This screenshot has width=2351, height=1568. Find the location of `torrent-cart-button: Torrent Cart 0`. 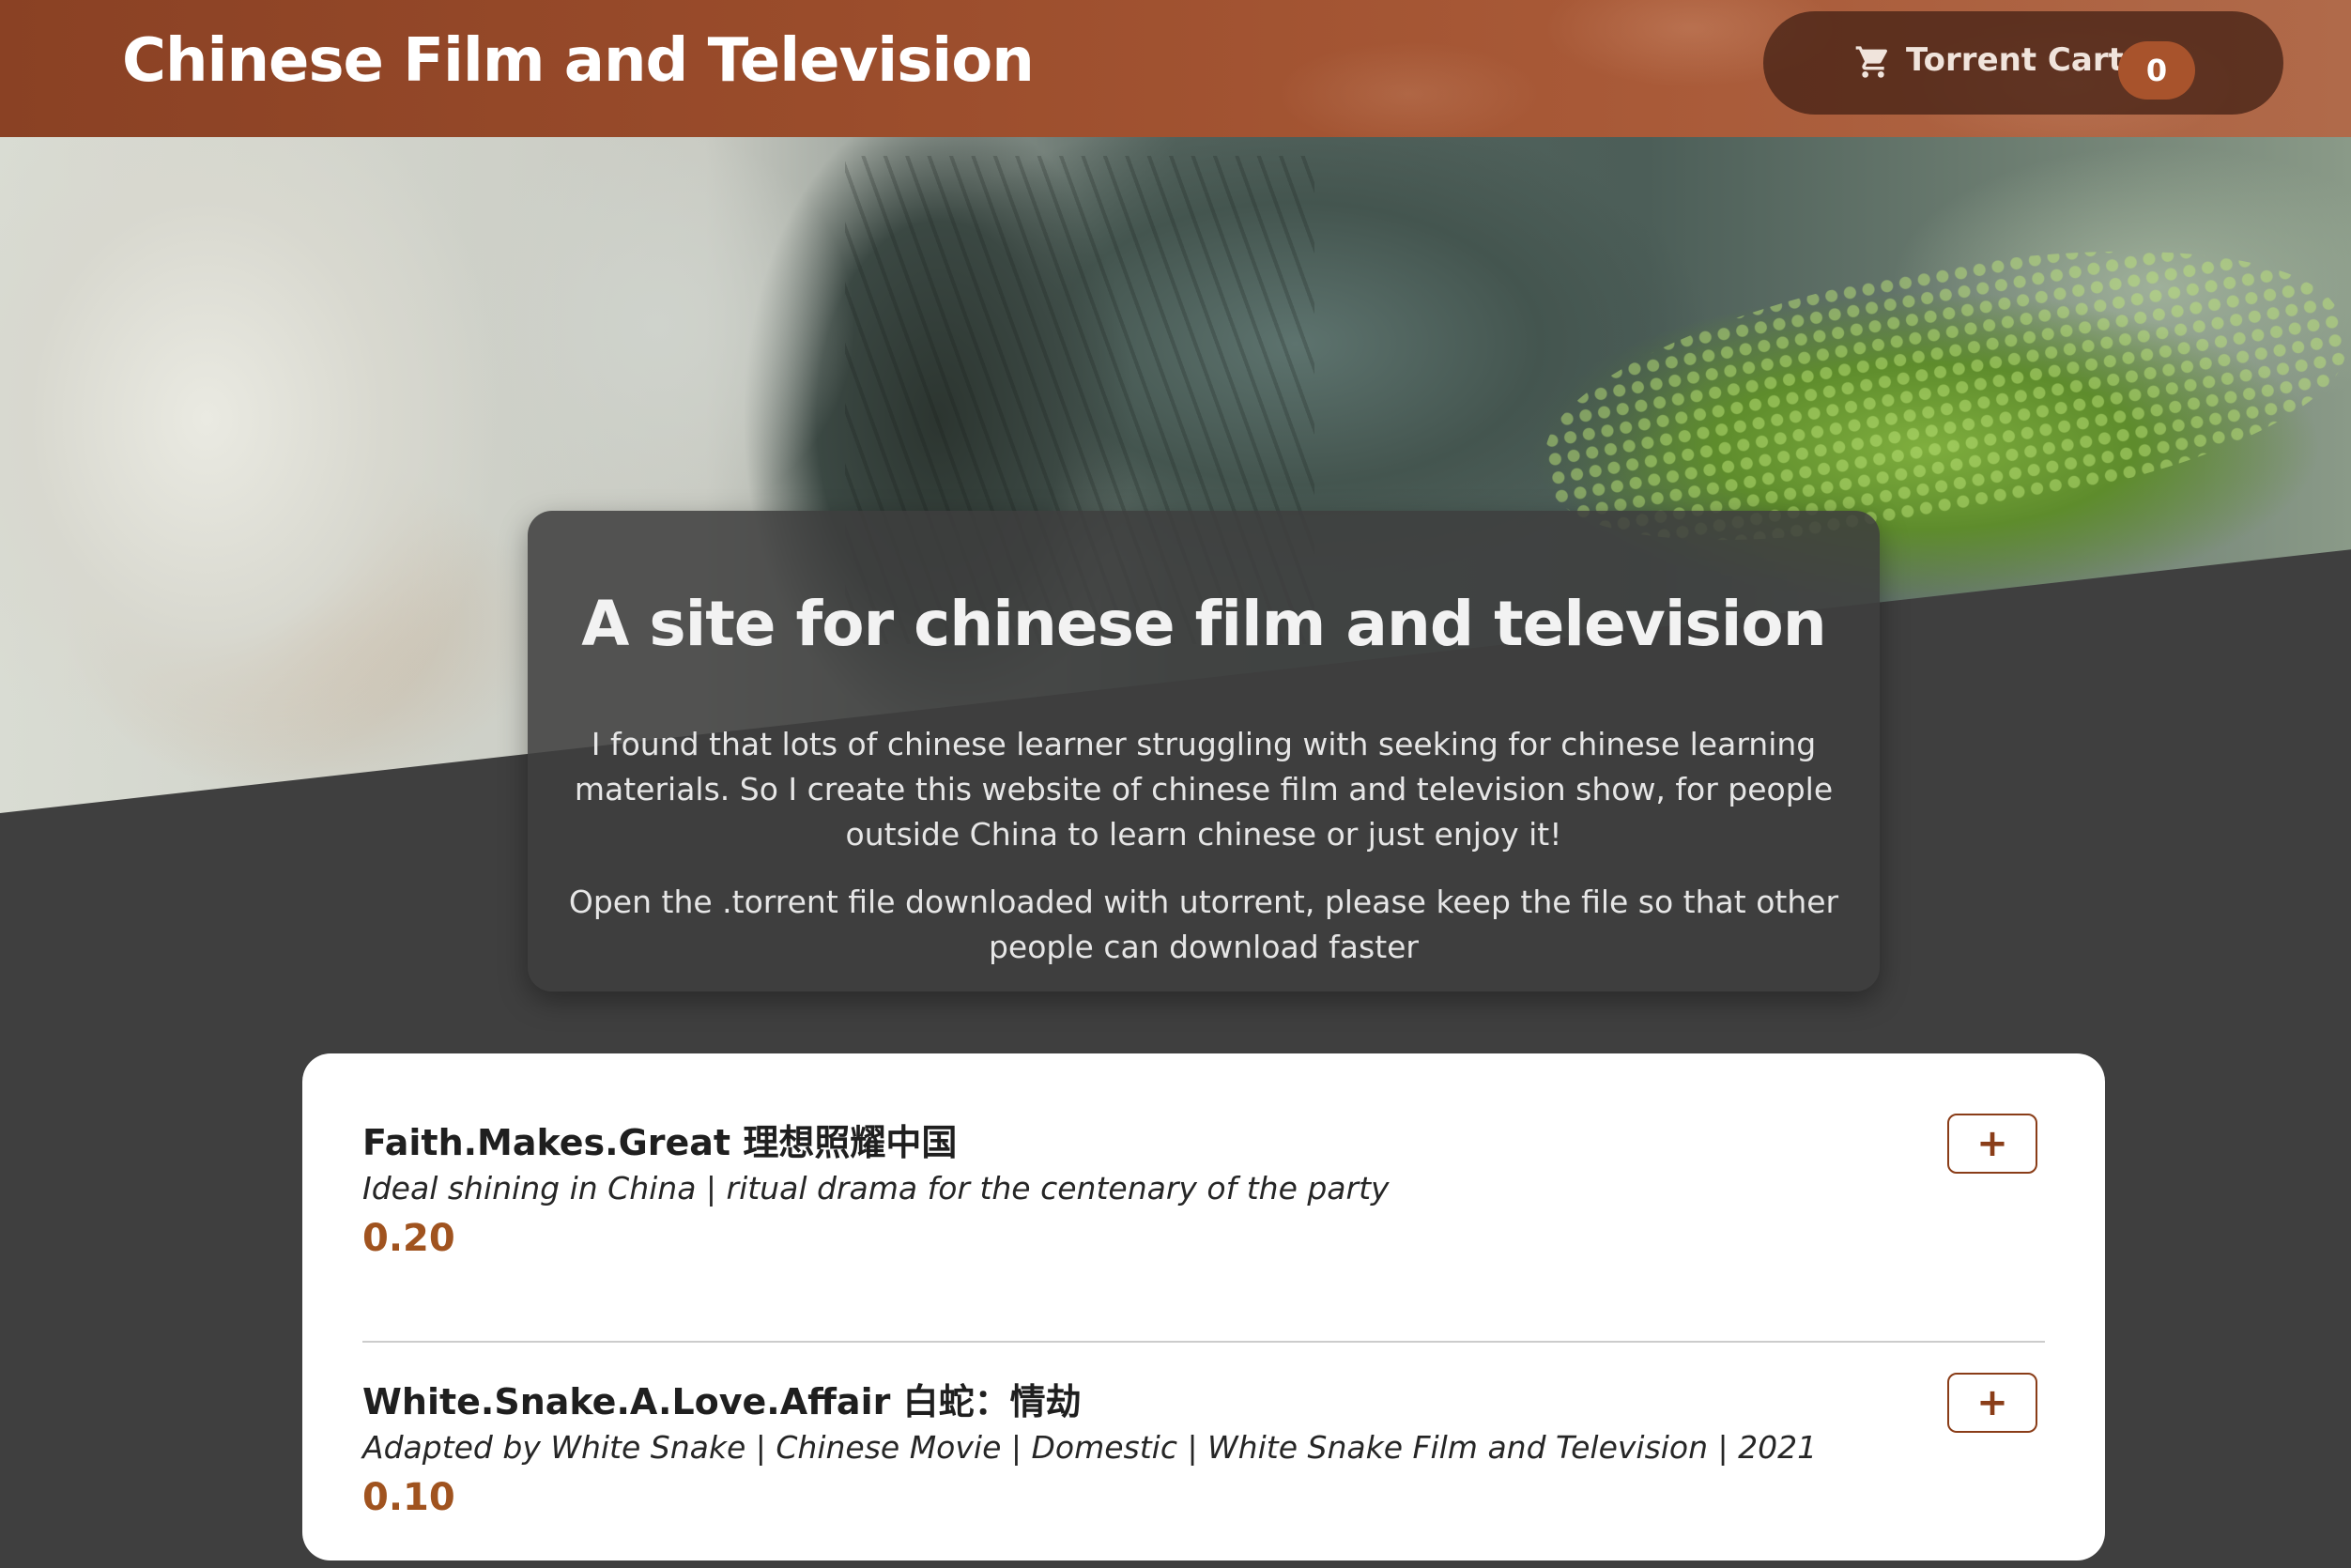

torrent-cart-button: Torrent Cart 0 is located at coordinates (2023, 63).